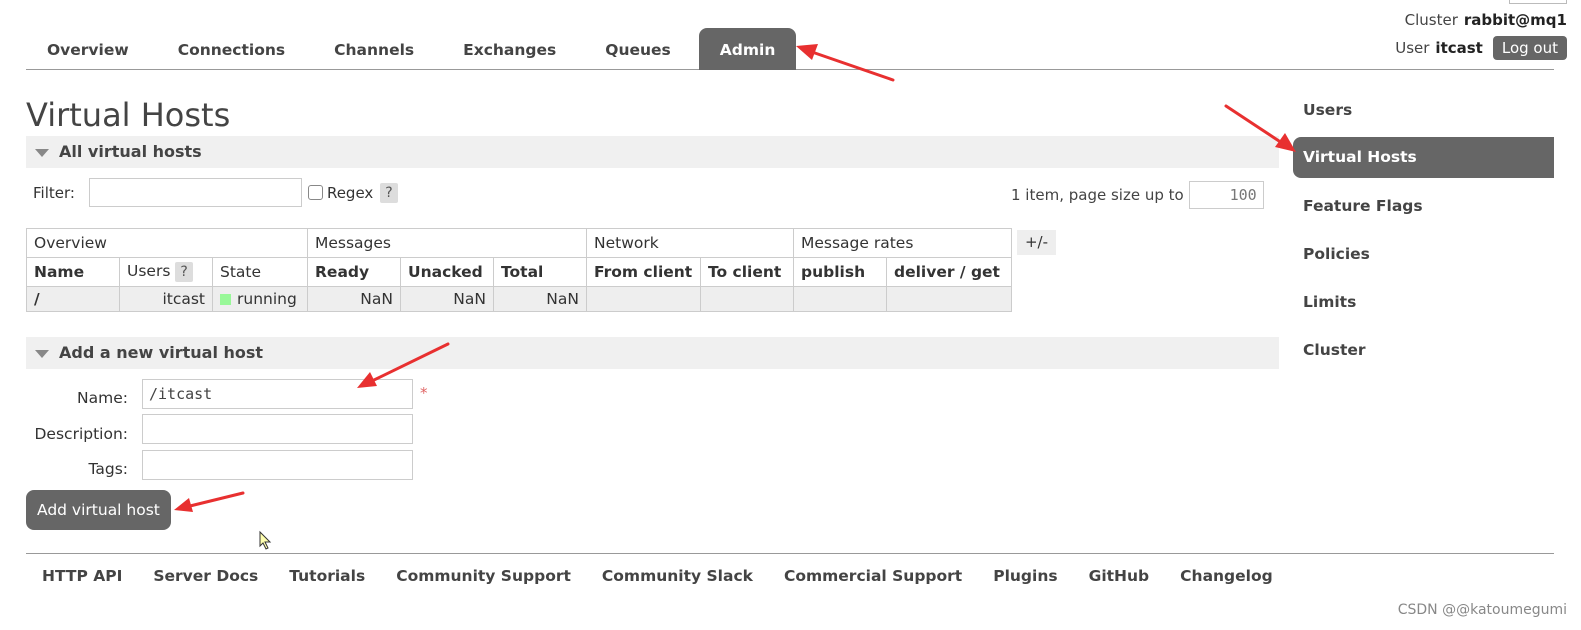  What do you see at coordinates (108, 469) in the screenshot?
I see `tags-label: Tags:` at bounding box center [108, 469].